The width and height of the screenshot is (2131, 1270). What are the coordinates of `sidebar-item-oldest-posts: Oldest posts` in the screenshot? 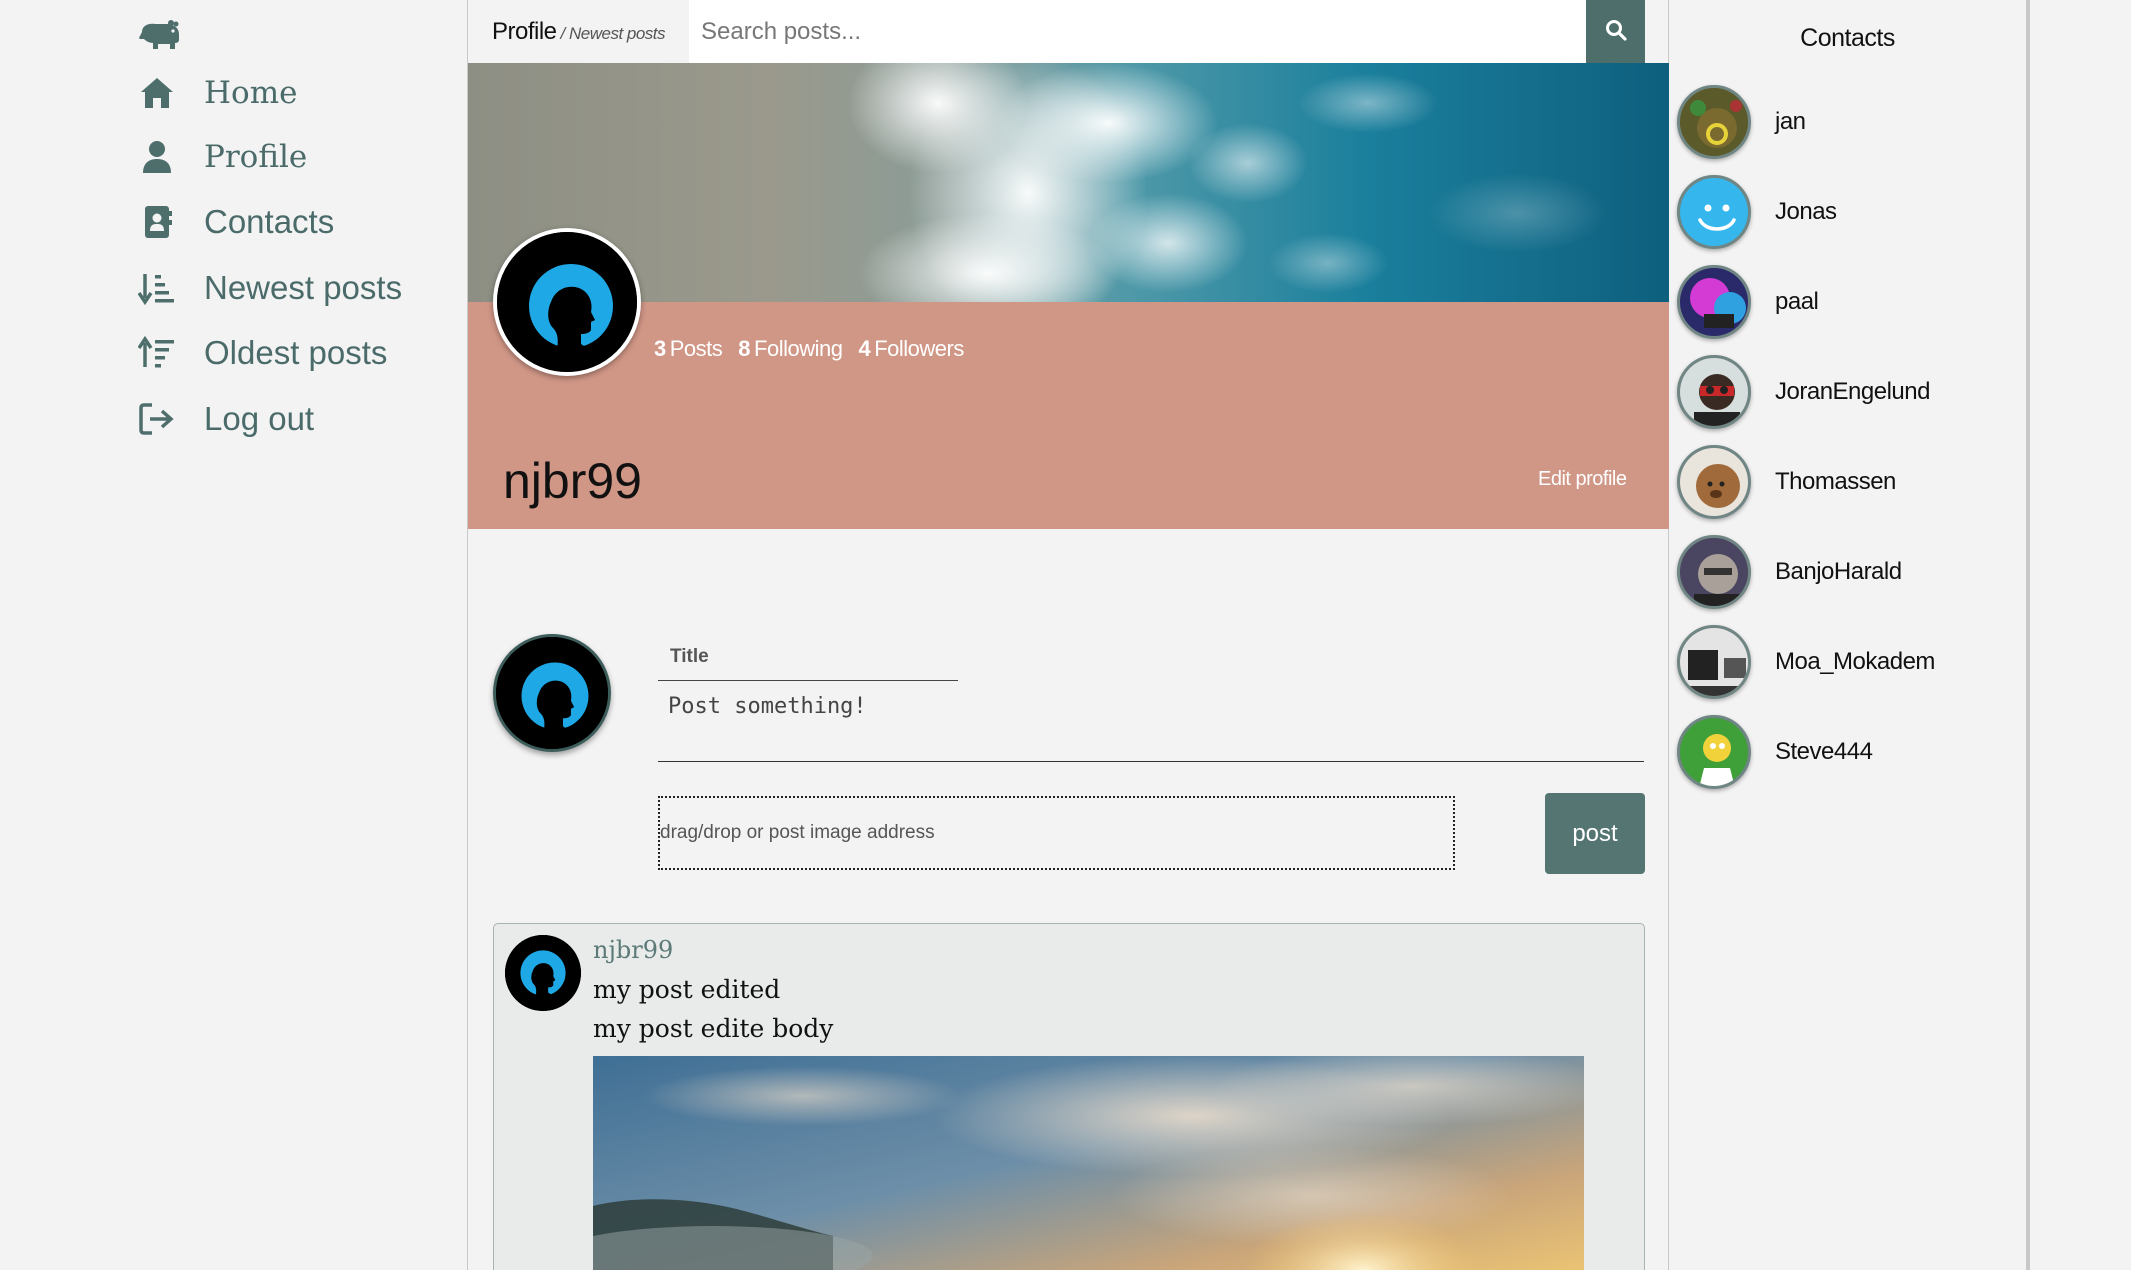 It's located at (262, 353).